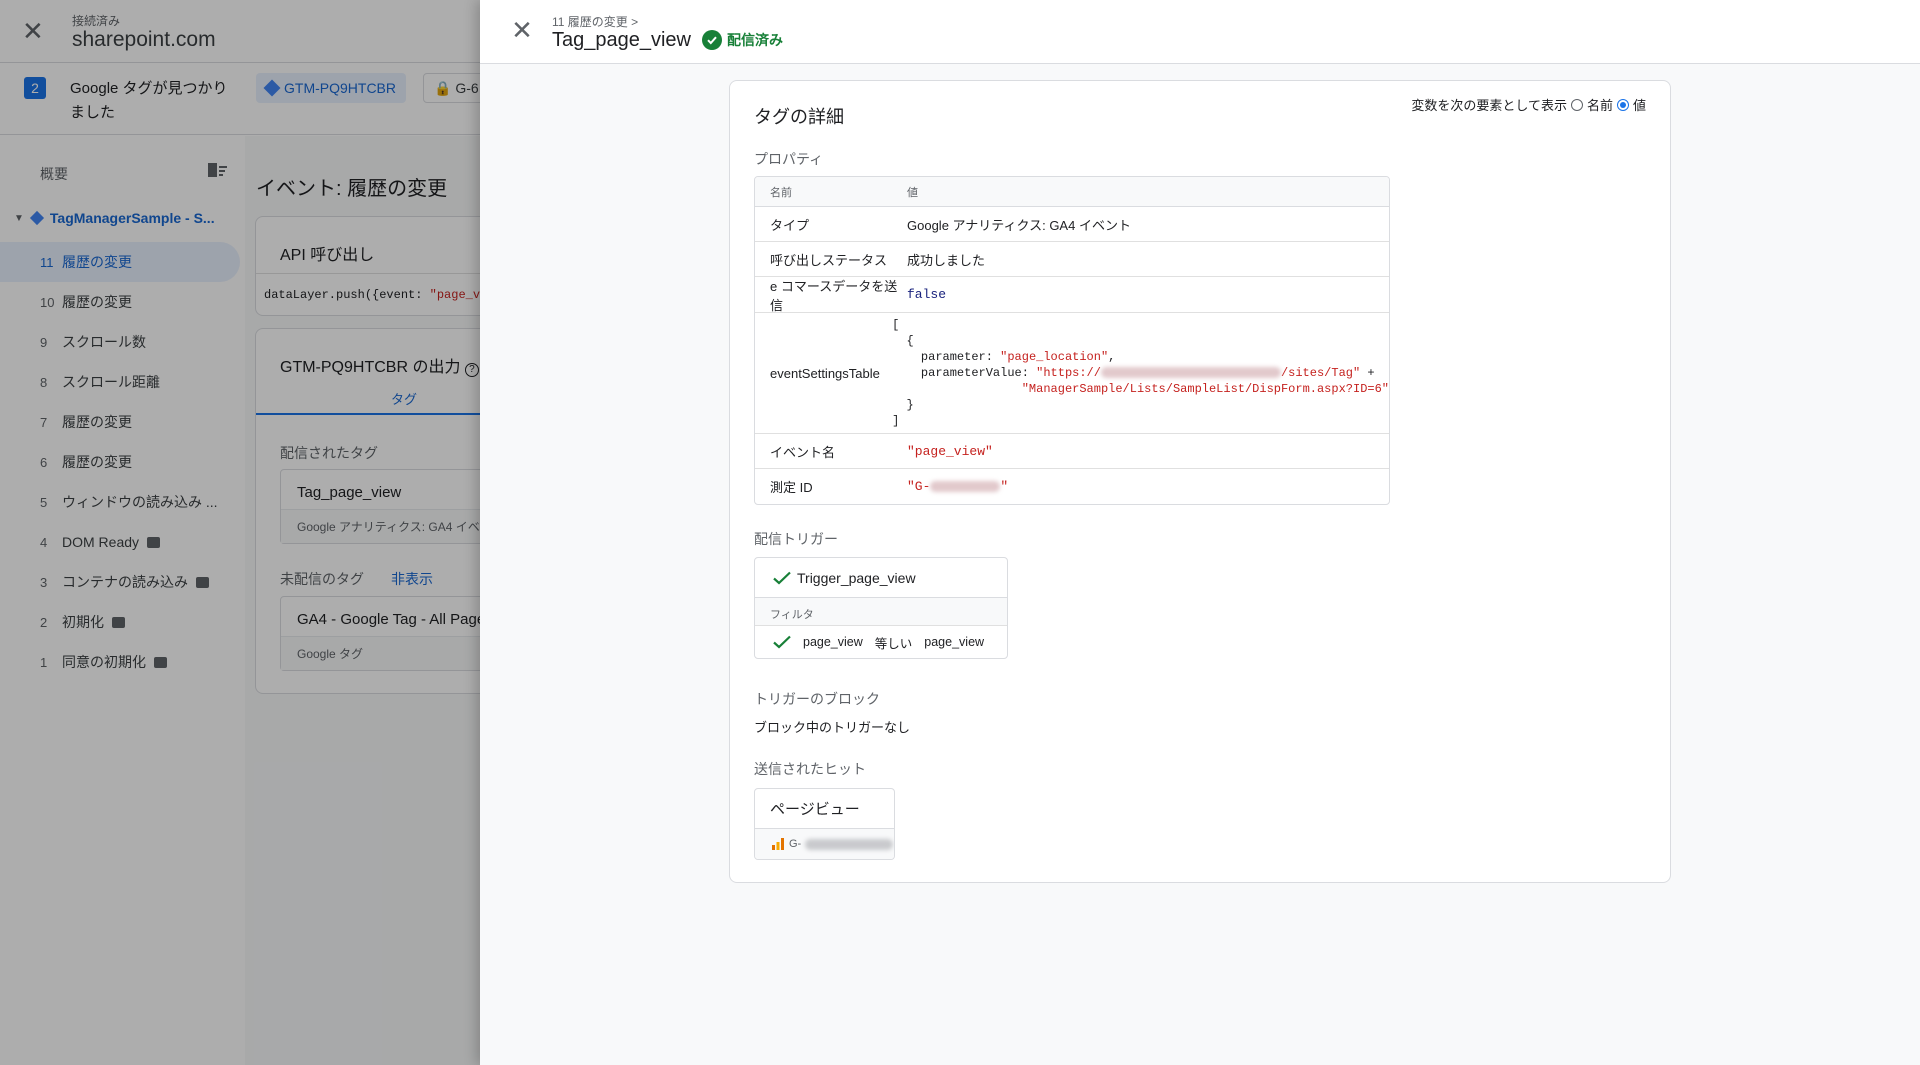 This screenshot has width=1920, height=1065. I want to click on trigger-name: Trigger_page_view, so click(856, 577).